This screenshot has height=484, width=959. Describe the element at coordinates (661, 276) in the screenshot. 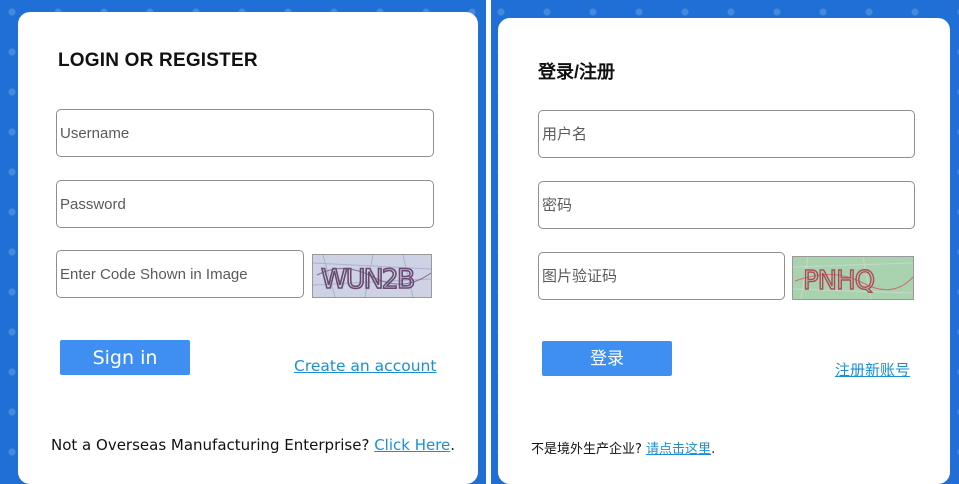

I see `captcha-code-input-cn` at that location.